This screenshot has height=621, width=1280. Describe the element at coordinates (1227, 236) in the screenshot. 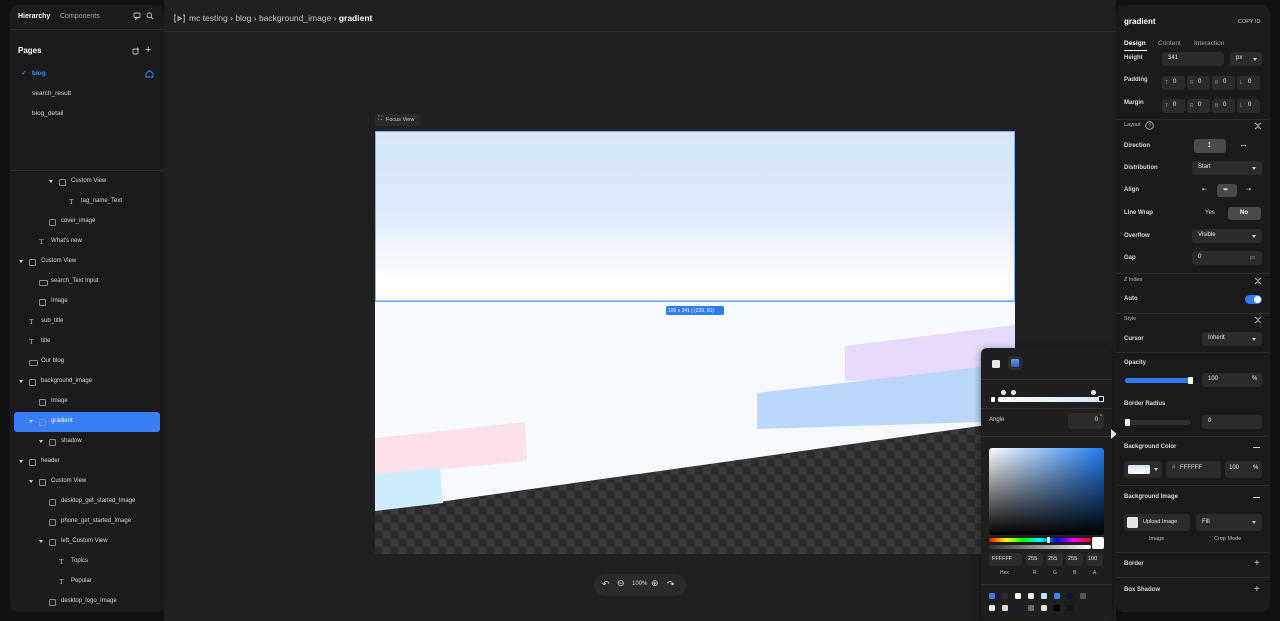

I see `overflow-select: Visible` at that location.